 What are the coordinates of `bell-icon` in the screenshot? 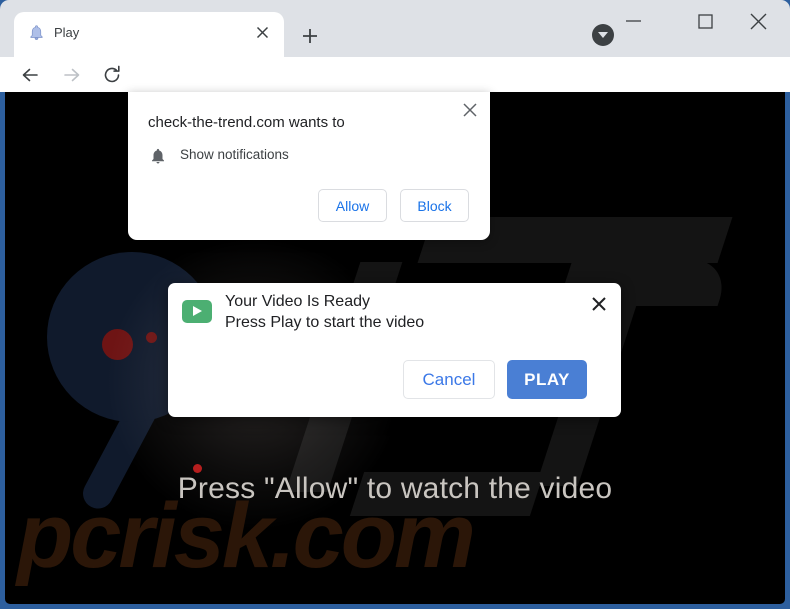 It's located at (158, 156).